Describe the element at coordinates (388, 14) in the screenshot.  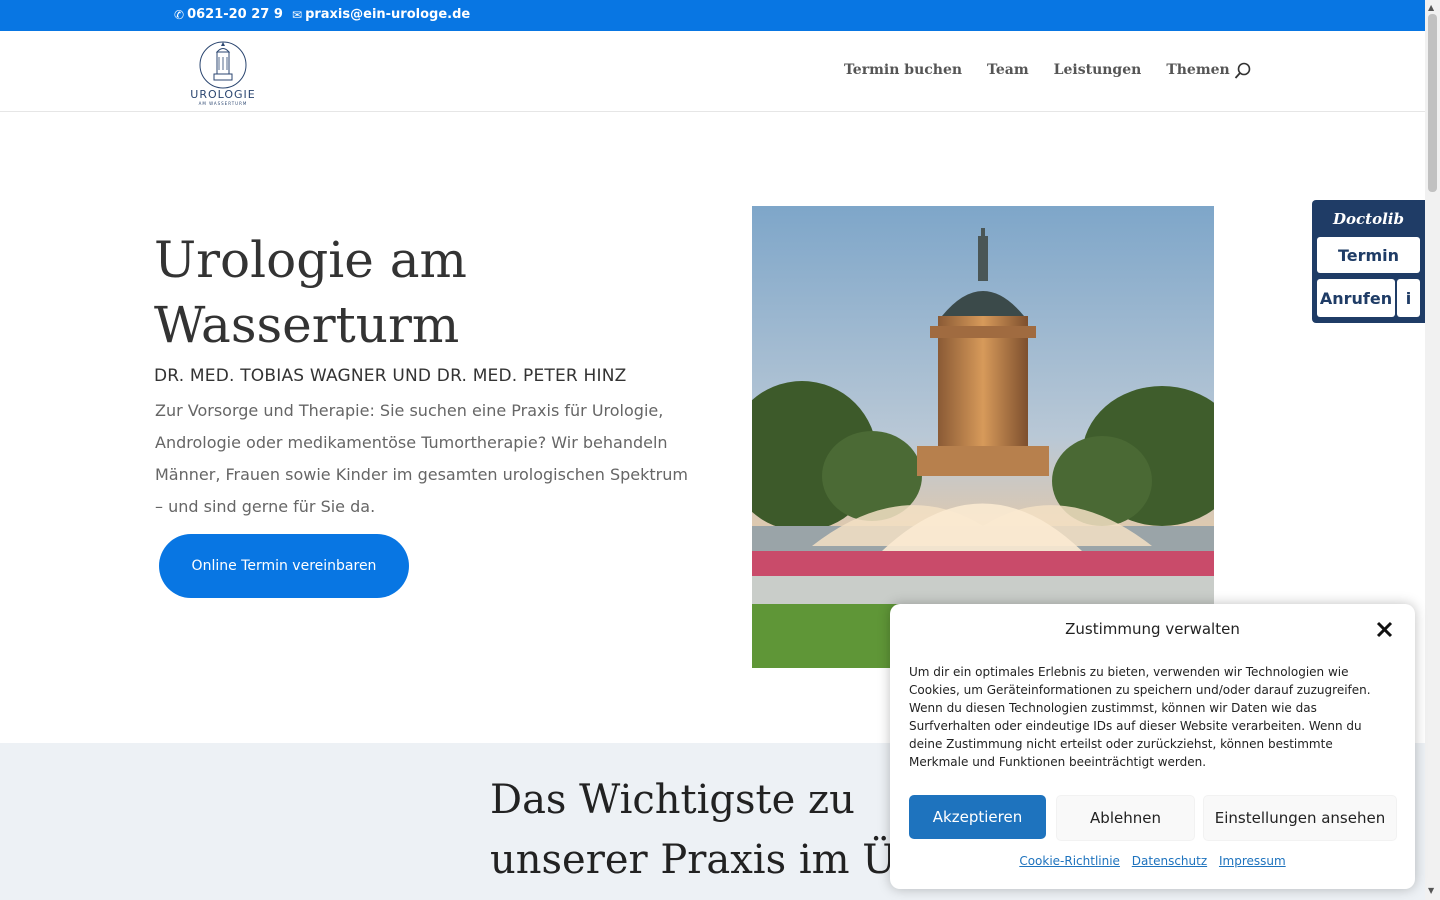
I see `email-address: praxis@ein-urologe.de` at that location.